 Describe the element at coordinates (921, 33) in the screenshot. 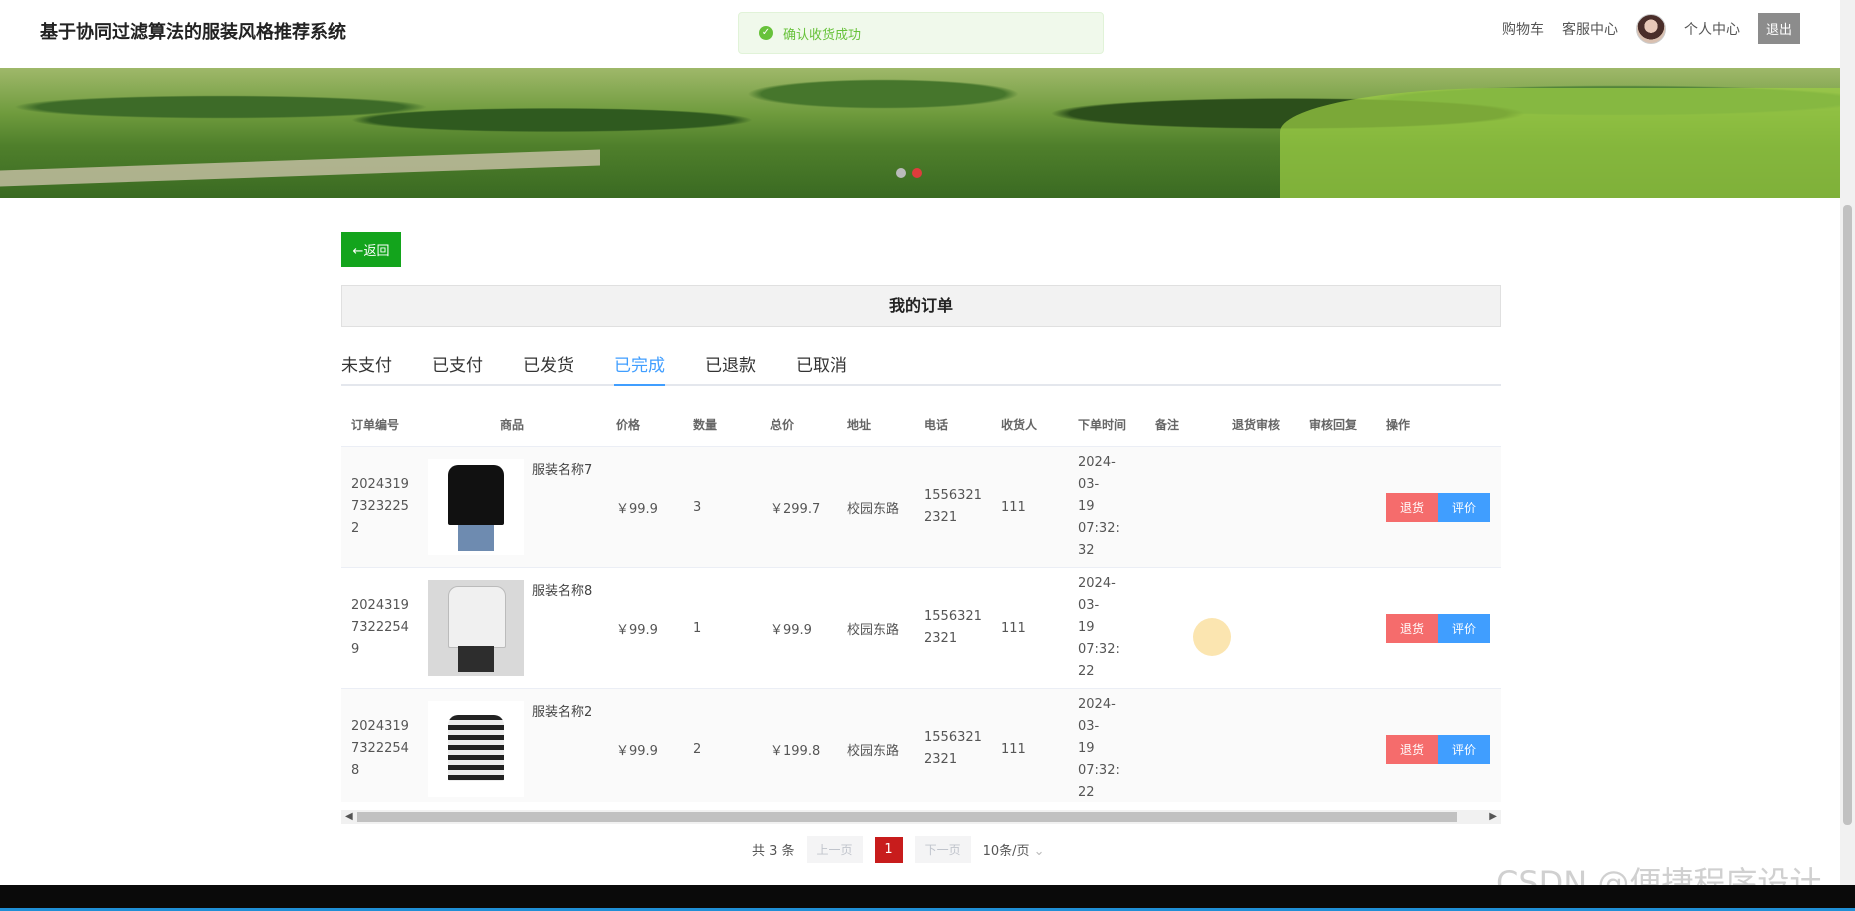

I see `success-toast: ✓ 确认收货成功` at that location.